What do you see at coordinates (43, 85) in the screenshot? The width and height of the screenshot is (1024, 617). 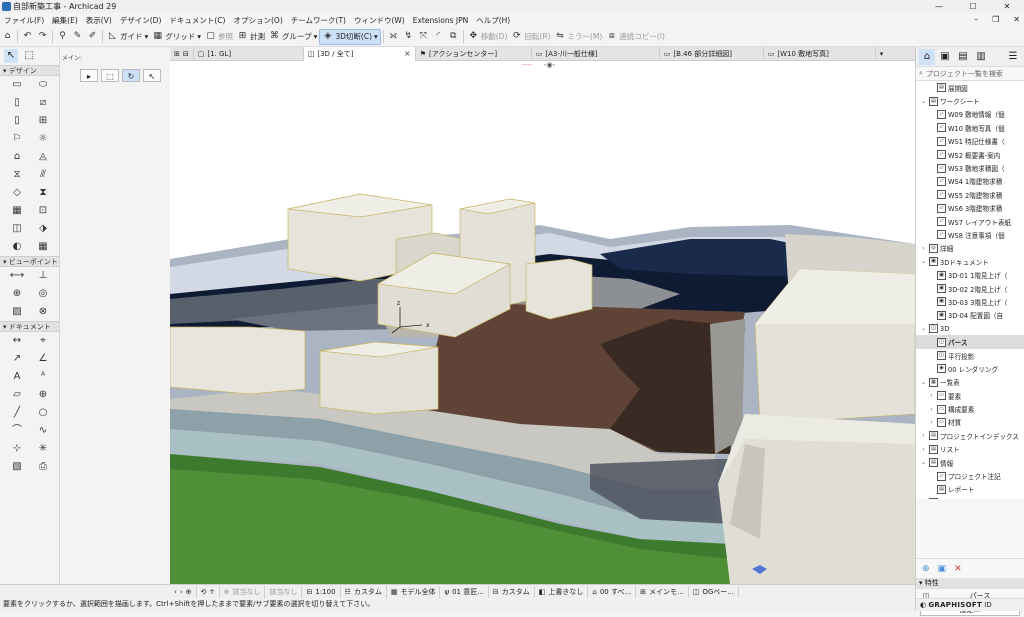 I see `slab-tool-icon: ⬭` at bounding box center [43, 85].